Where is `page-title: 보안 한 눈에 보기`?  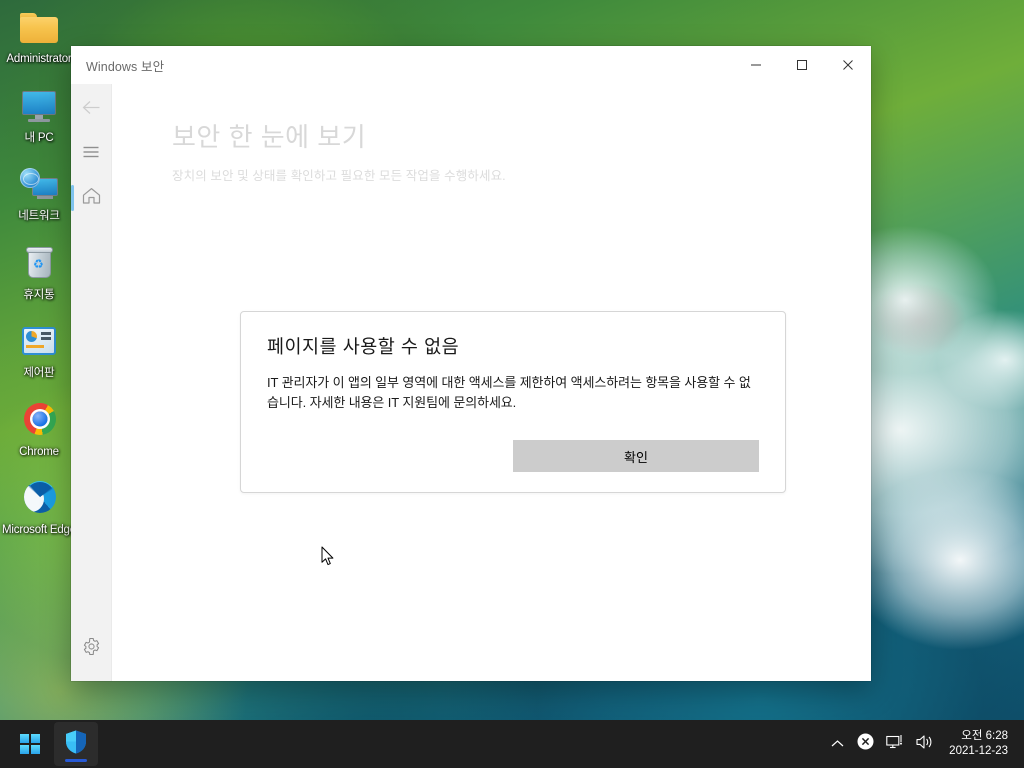
page-title: 보안 한 눈에 보기 is located at coordinates (269, 137).